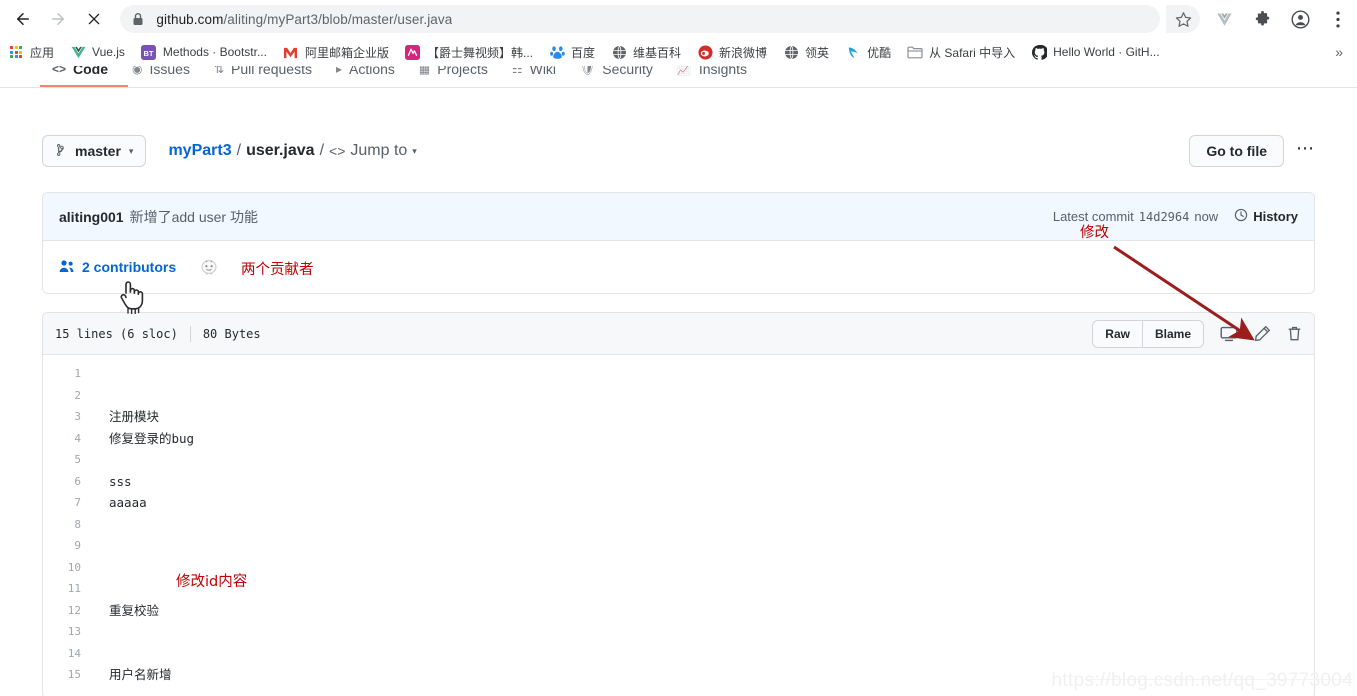  I want to click on tab-pull-requests: ⇅ Pull requests, so click(263, 76).